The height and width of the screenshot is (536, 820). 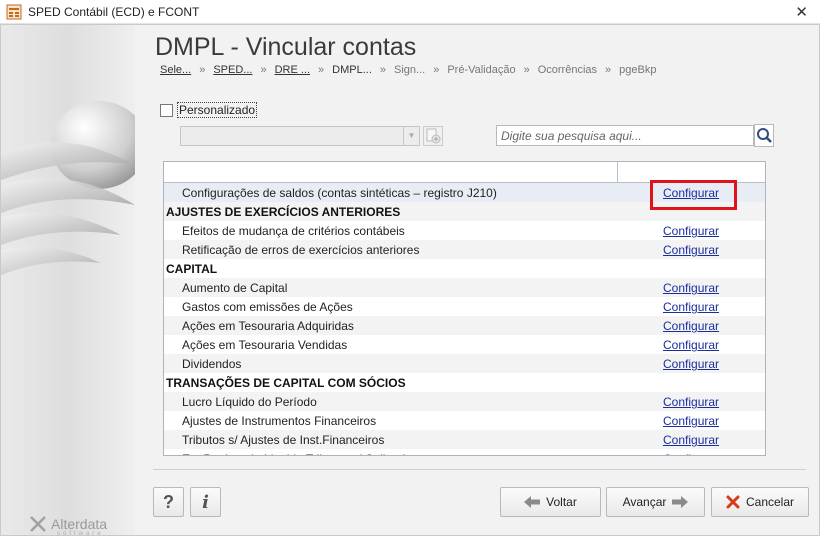 I want to click on personalizado-label: Personalizado, so click(x=217, y=110).